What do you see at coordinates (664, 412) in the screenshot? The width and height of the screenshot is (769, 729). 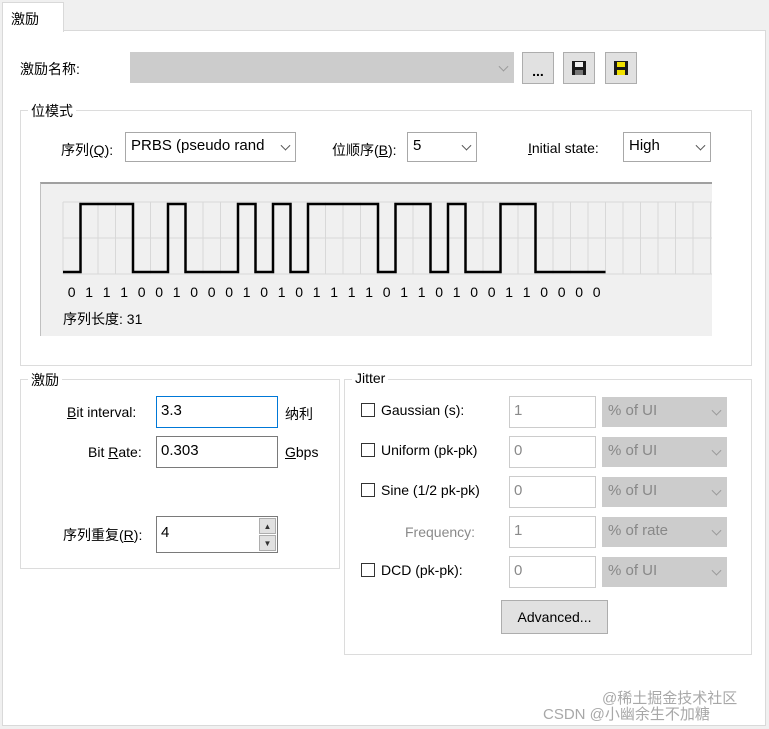 I see `gaussian-unit-select: % of UI` at bounding box center [664, 412].